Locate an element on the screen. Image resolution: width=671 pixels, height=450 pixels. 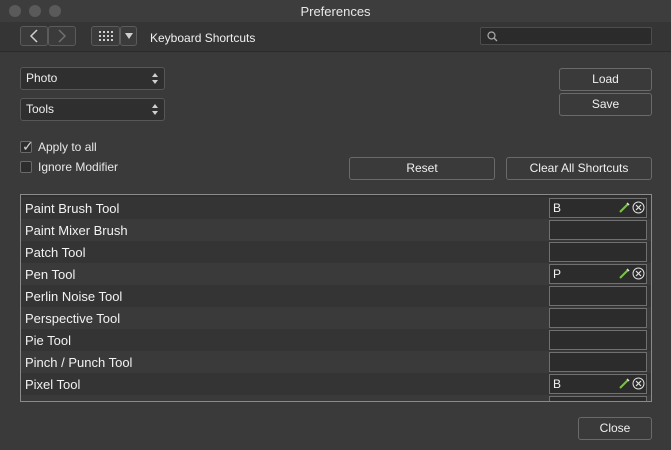
shortcut-row: Perlin Noise Tool is located at coordinates (336, 296).